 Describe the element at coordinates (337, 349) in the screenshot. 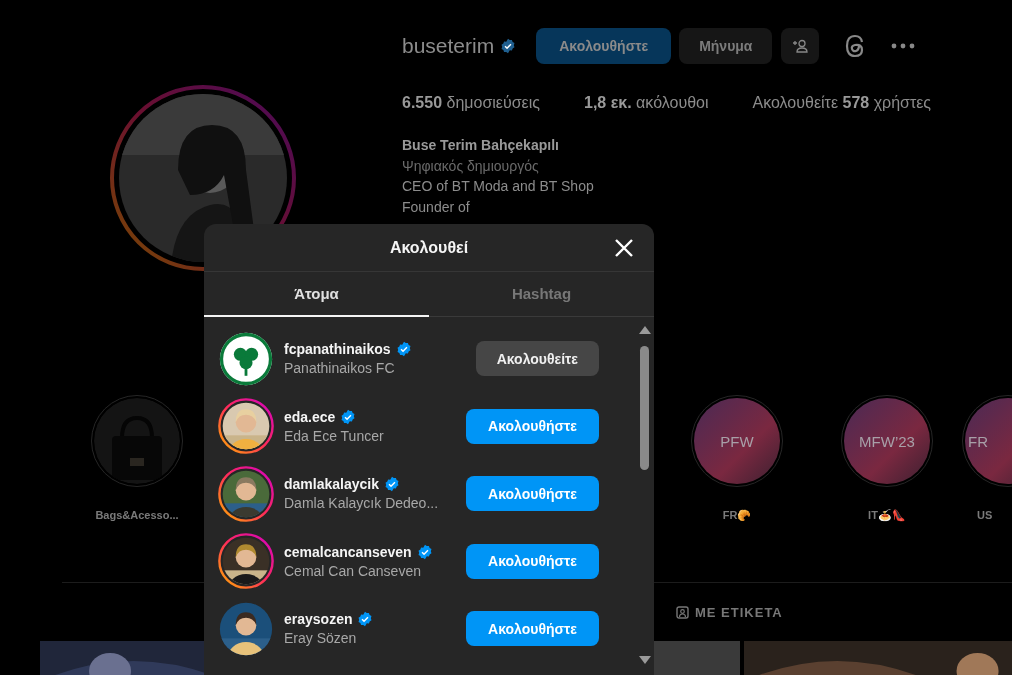

I see `account-username: fcpanathinaikos` at that location.